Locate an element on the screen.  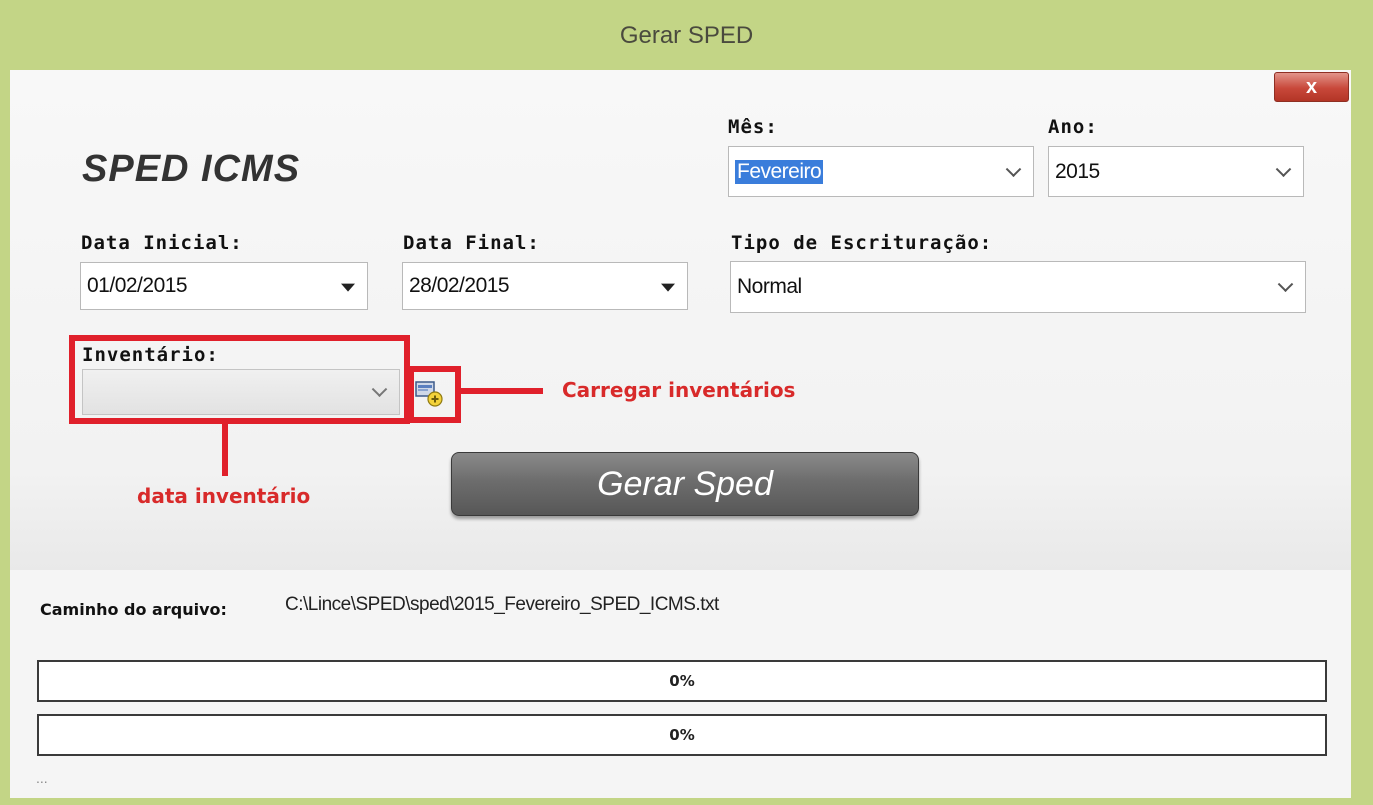
title-bar: Gerar SPED is located at coordinates (686, 35).